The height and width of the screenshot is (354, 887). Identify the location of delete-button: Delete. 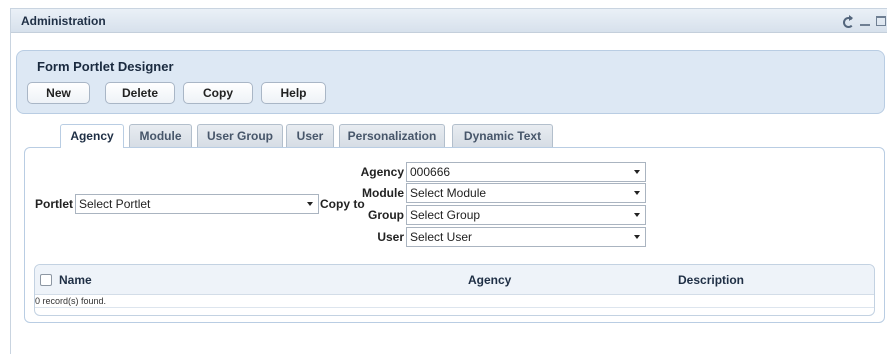
(140, 93).